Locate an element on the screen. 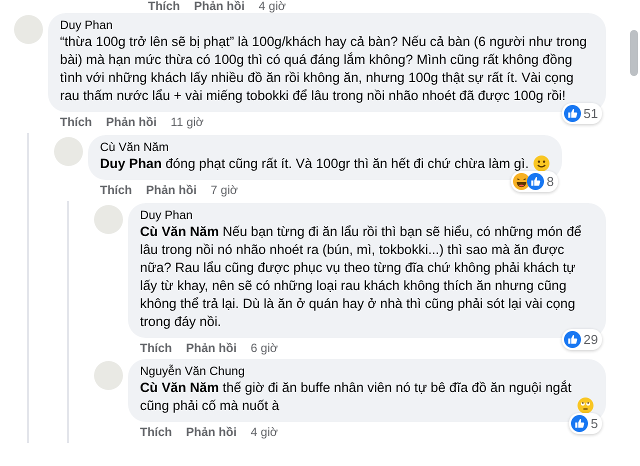  timestamp: 6 giờ is located at coordinates (264, 348).